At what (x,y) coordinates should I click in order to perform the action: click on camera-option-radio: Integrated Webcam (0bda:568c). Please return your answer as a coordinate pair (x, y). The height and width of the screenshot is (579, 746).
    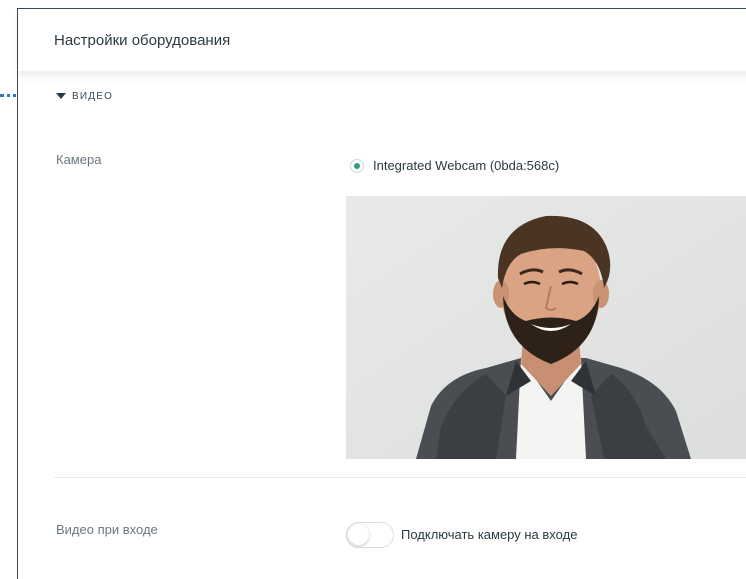
    Looking at the image, I should click on (454, 165).